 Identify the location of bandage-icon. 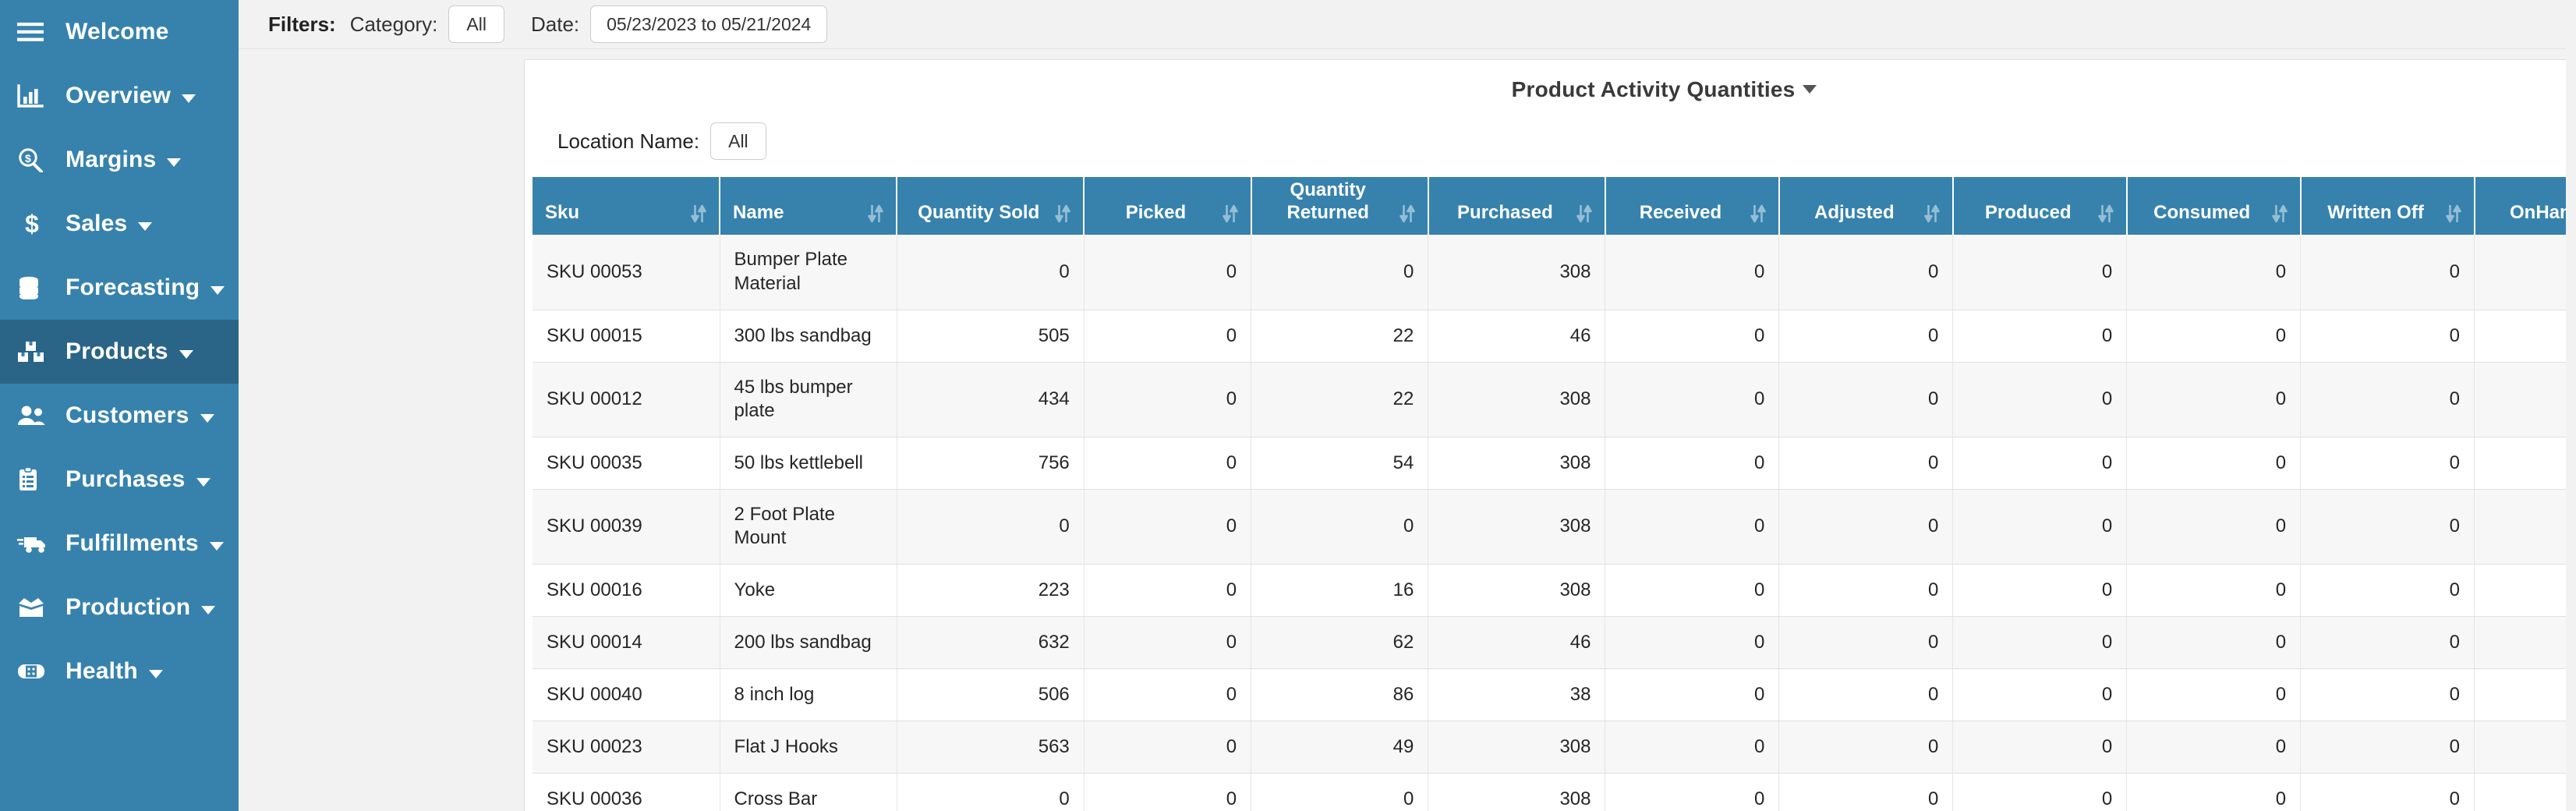
(34, 672).